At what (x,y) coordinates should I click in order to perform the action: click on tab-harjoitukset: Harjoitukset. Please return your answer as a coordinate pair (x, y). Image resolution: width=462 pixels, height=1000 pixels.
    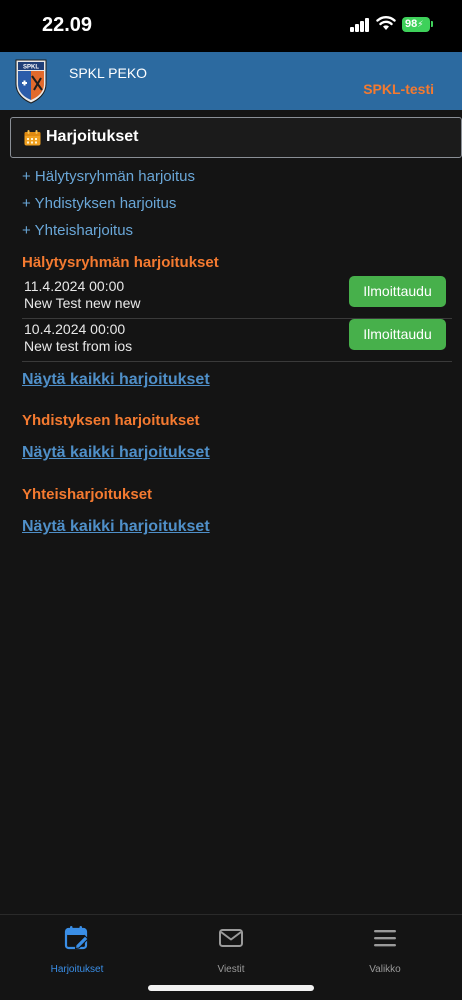
    Looking at the image, I should click on (77, 951).